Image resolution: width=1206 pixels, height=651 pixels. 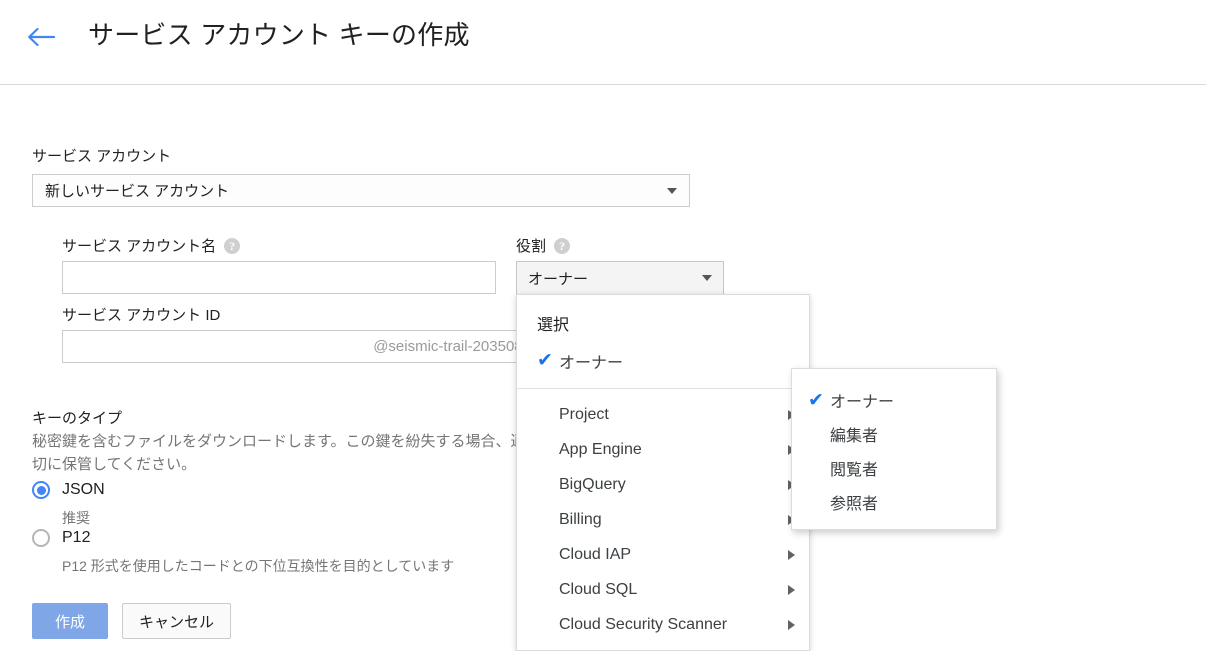 I want to click on role-menu-item-label: BigQuery, so click(x=592, y=484).